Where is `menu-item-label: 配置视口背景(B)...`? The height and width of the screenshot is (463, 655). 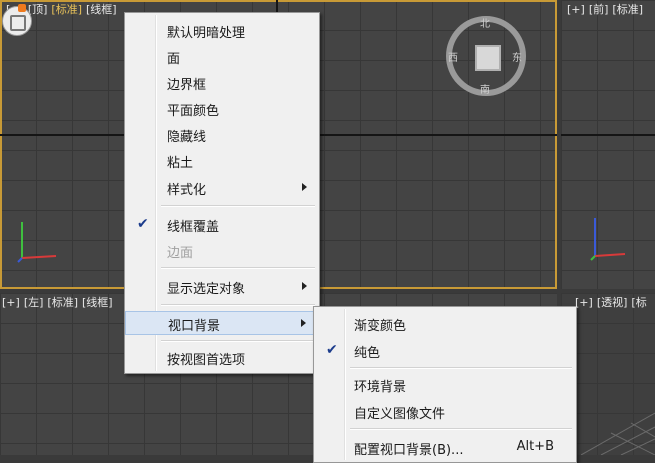
menu-item-label: 配置视口背景(B)... is located at coordinates (409, 450).